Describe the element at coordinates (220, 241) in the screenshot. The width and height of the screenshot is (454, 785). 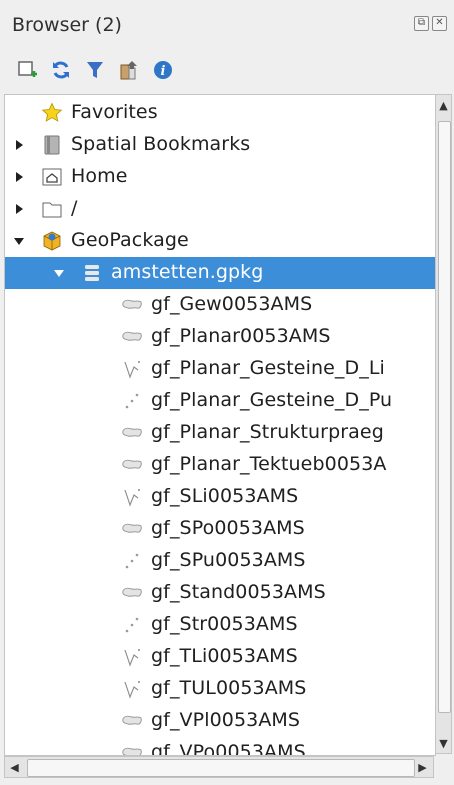
I see `tree-item: GeoPackage` at that location.